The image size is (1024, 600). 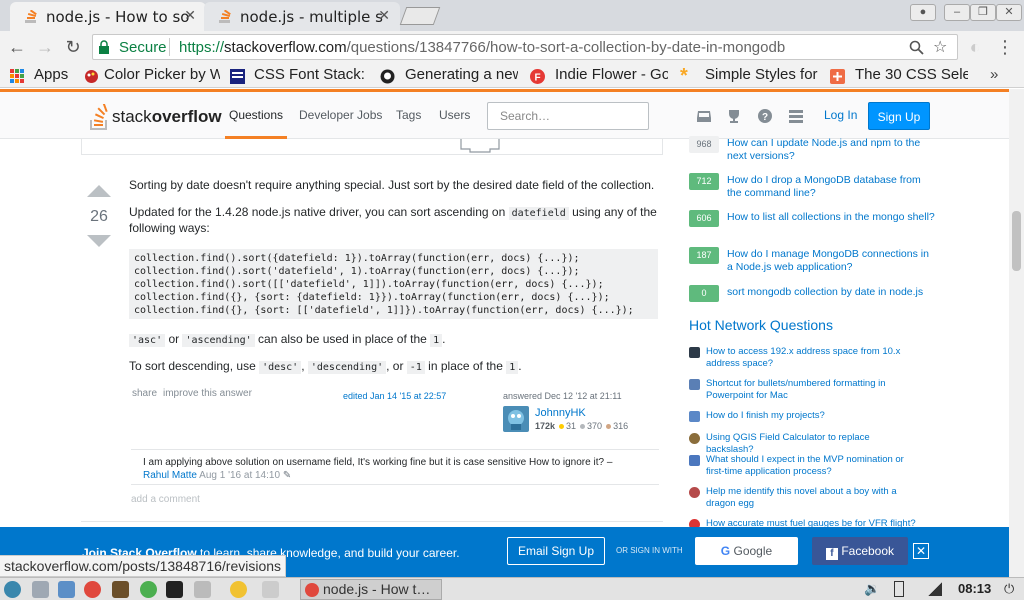 What do you see at coordinates (761, 74) in the screenshot?
I see `bookmark-label: Simple Styles for` at bounding box center [761, 74].